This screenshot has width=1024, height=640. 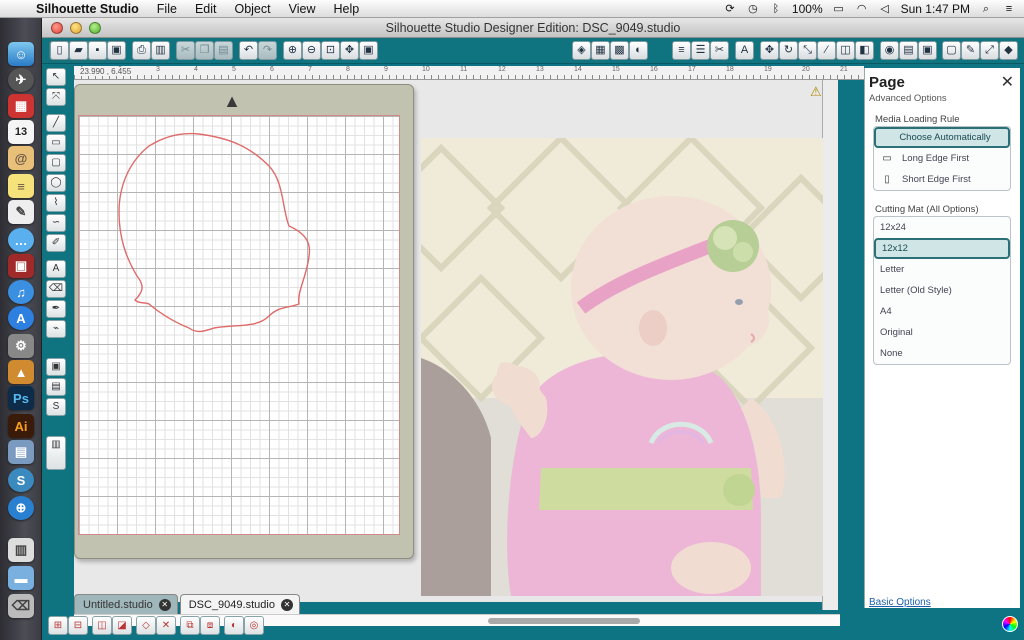 What do you see at coordinates (206, 9) in the screenshot?
I see `menu-edit: Edit` at bounding box center [206, 9].